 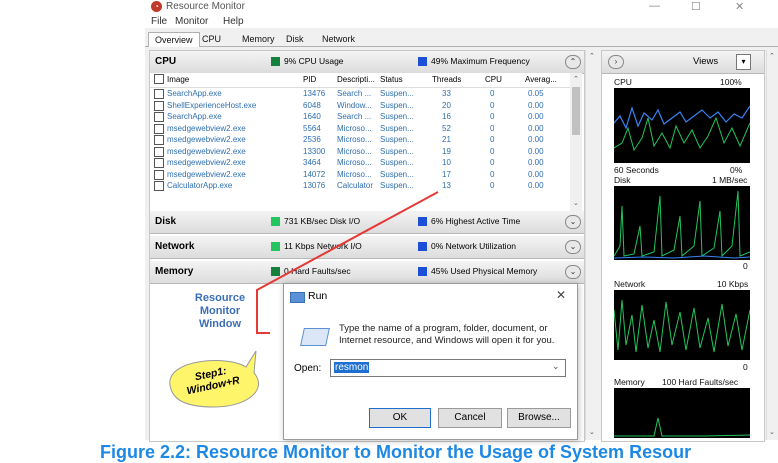 I want to click on run-title: Run, so click(x=318, y=296).